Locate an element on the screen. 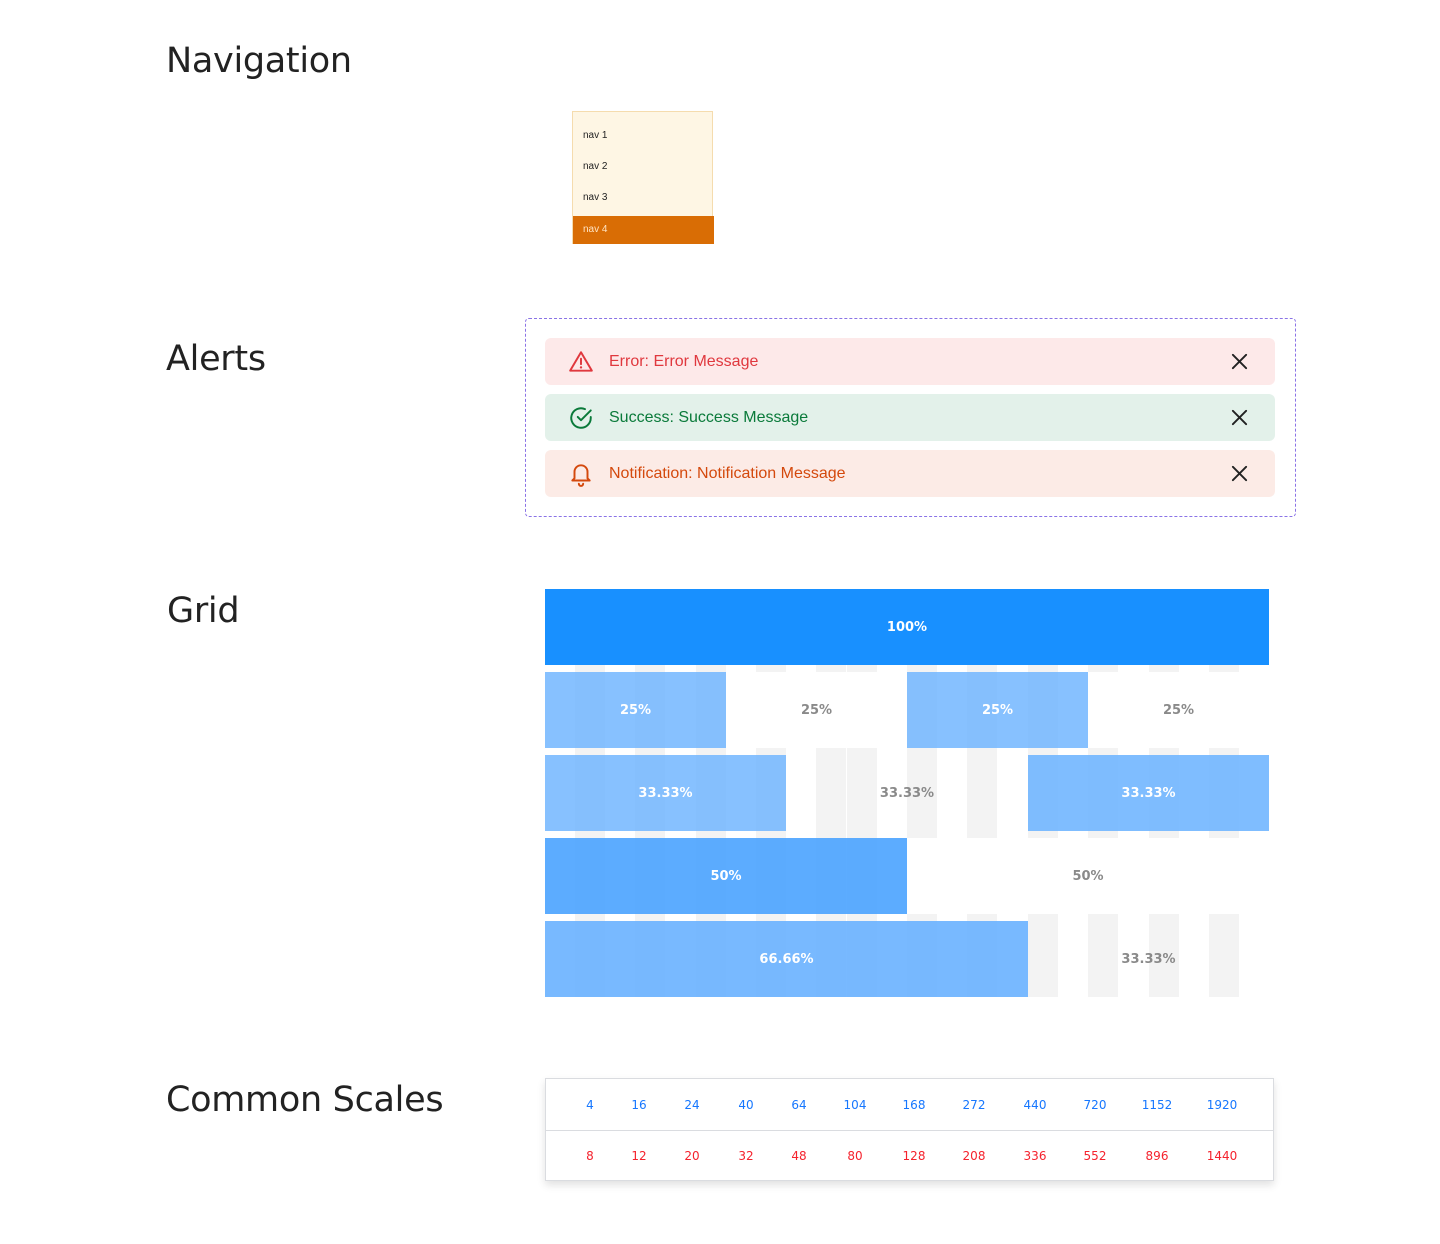 The width and height of the screenshot is (1440, 1244). scale-value: 552 is located at coordinates (1095, 1156).